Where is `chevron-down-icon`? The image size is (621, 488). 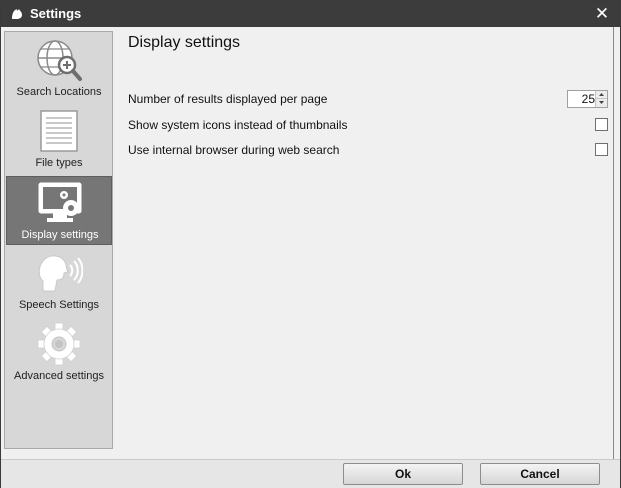 chevron-down-icon is located at coordinates (601, 102).